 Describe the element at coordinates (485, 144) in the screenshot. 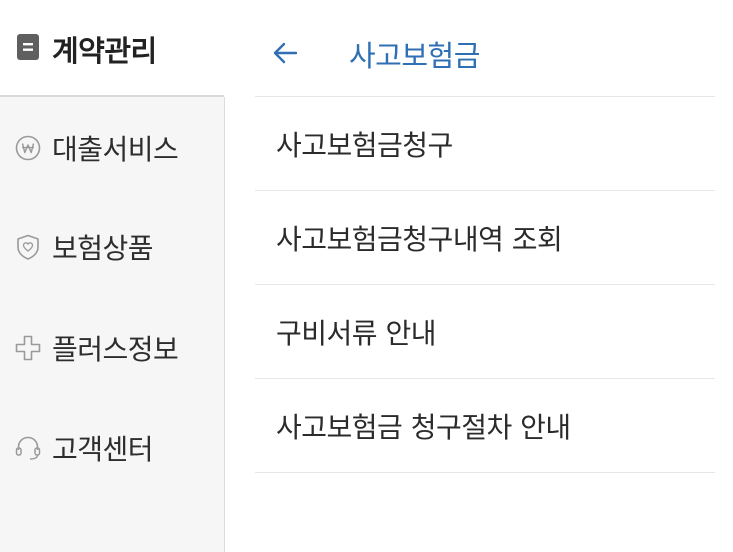

I see `menu-item-claim: 사고보험금청구` at that location.